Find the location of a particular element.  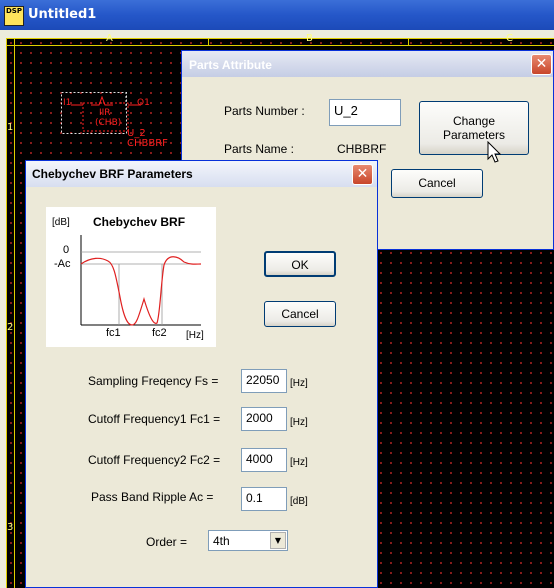

frame-row-line is located at coordinates (14, 313).